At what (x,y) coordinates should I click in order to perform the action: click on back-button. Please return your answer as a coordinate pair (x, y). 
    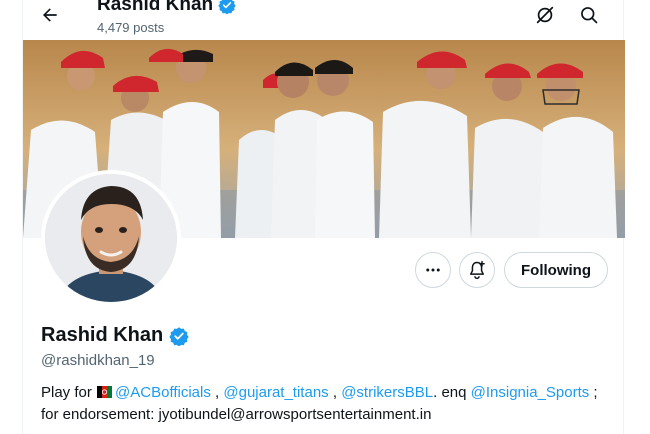
    Looking at the image, I should click on (50, 15).